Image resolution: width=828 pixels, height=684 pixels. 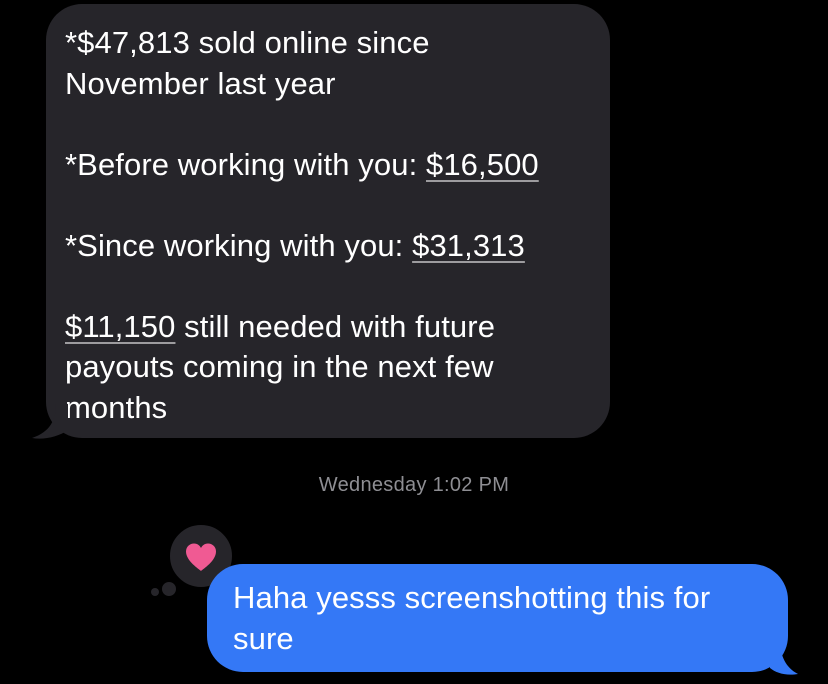 I want to click on needed-label: still needed with future, so click(x=335, y=326).